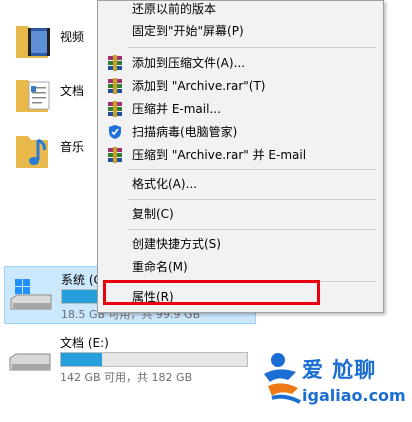  Describe the element at coordinates (59, 43) in the screenshot. I see `folder-videos: 视频` at that location.